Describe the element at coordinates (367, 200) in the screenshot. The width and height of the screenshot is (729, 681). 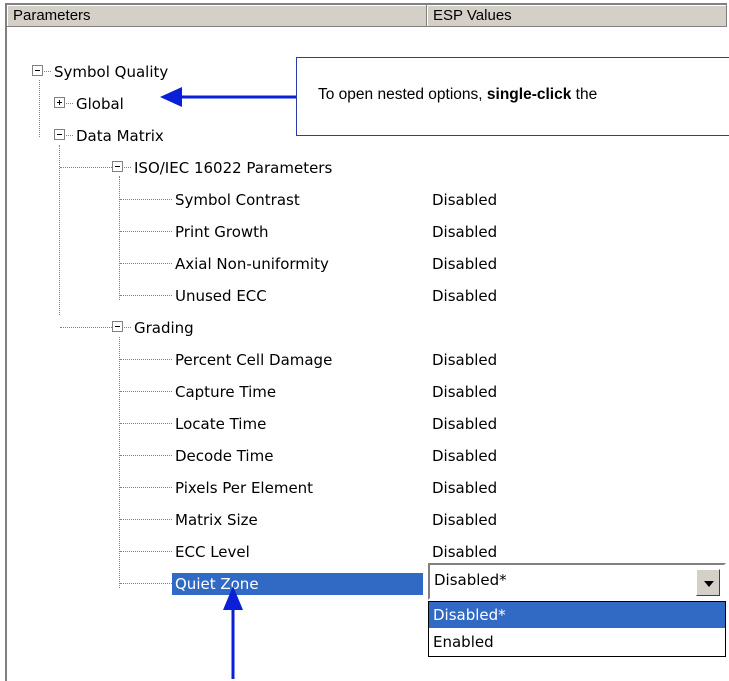
I see `tree-row-symbol-contrast: Symbol Contrast Disabled` at that location.